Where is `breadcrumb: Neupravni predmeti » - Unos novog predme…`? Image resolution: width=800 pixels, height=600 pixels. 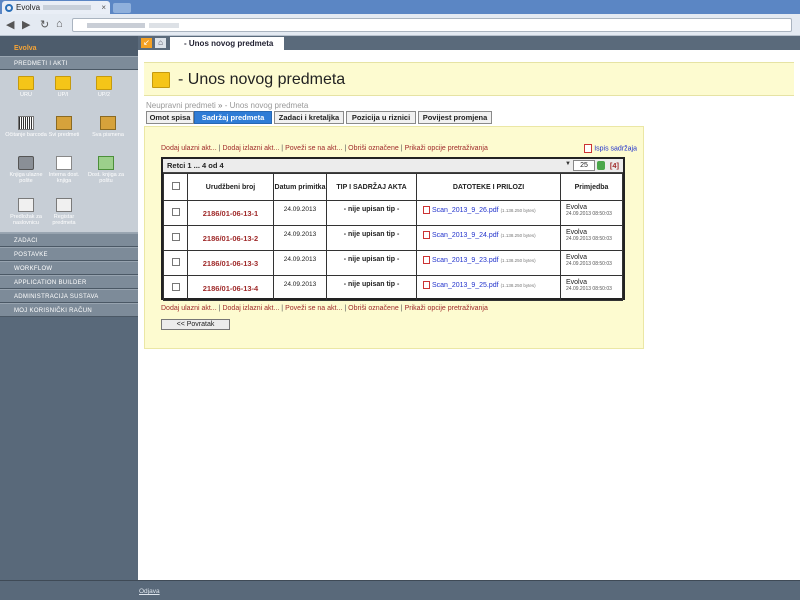
breadcrumb: Neupravni predmeti » - Unos novog predme… is located at coordinates (227, 105).